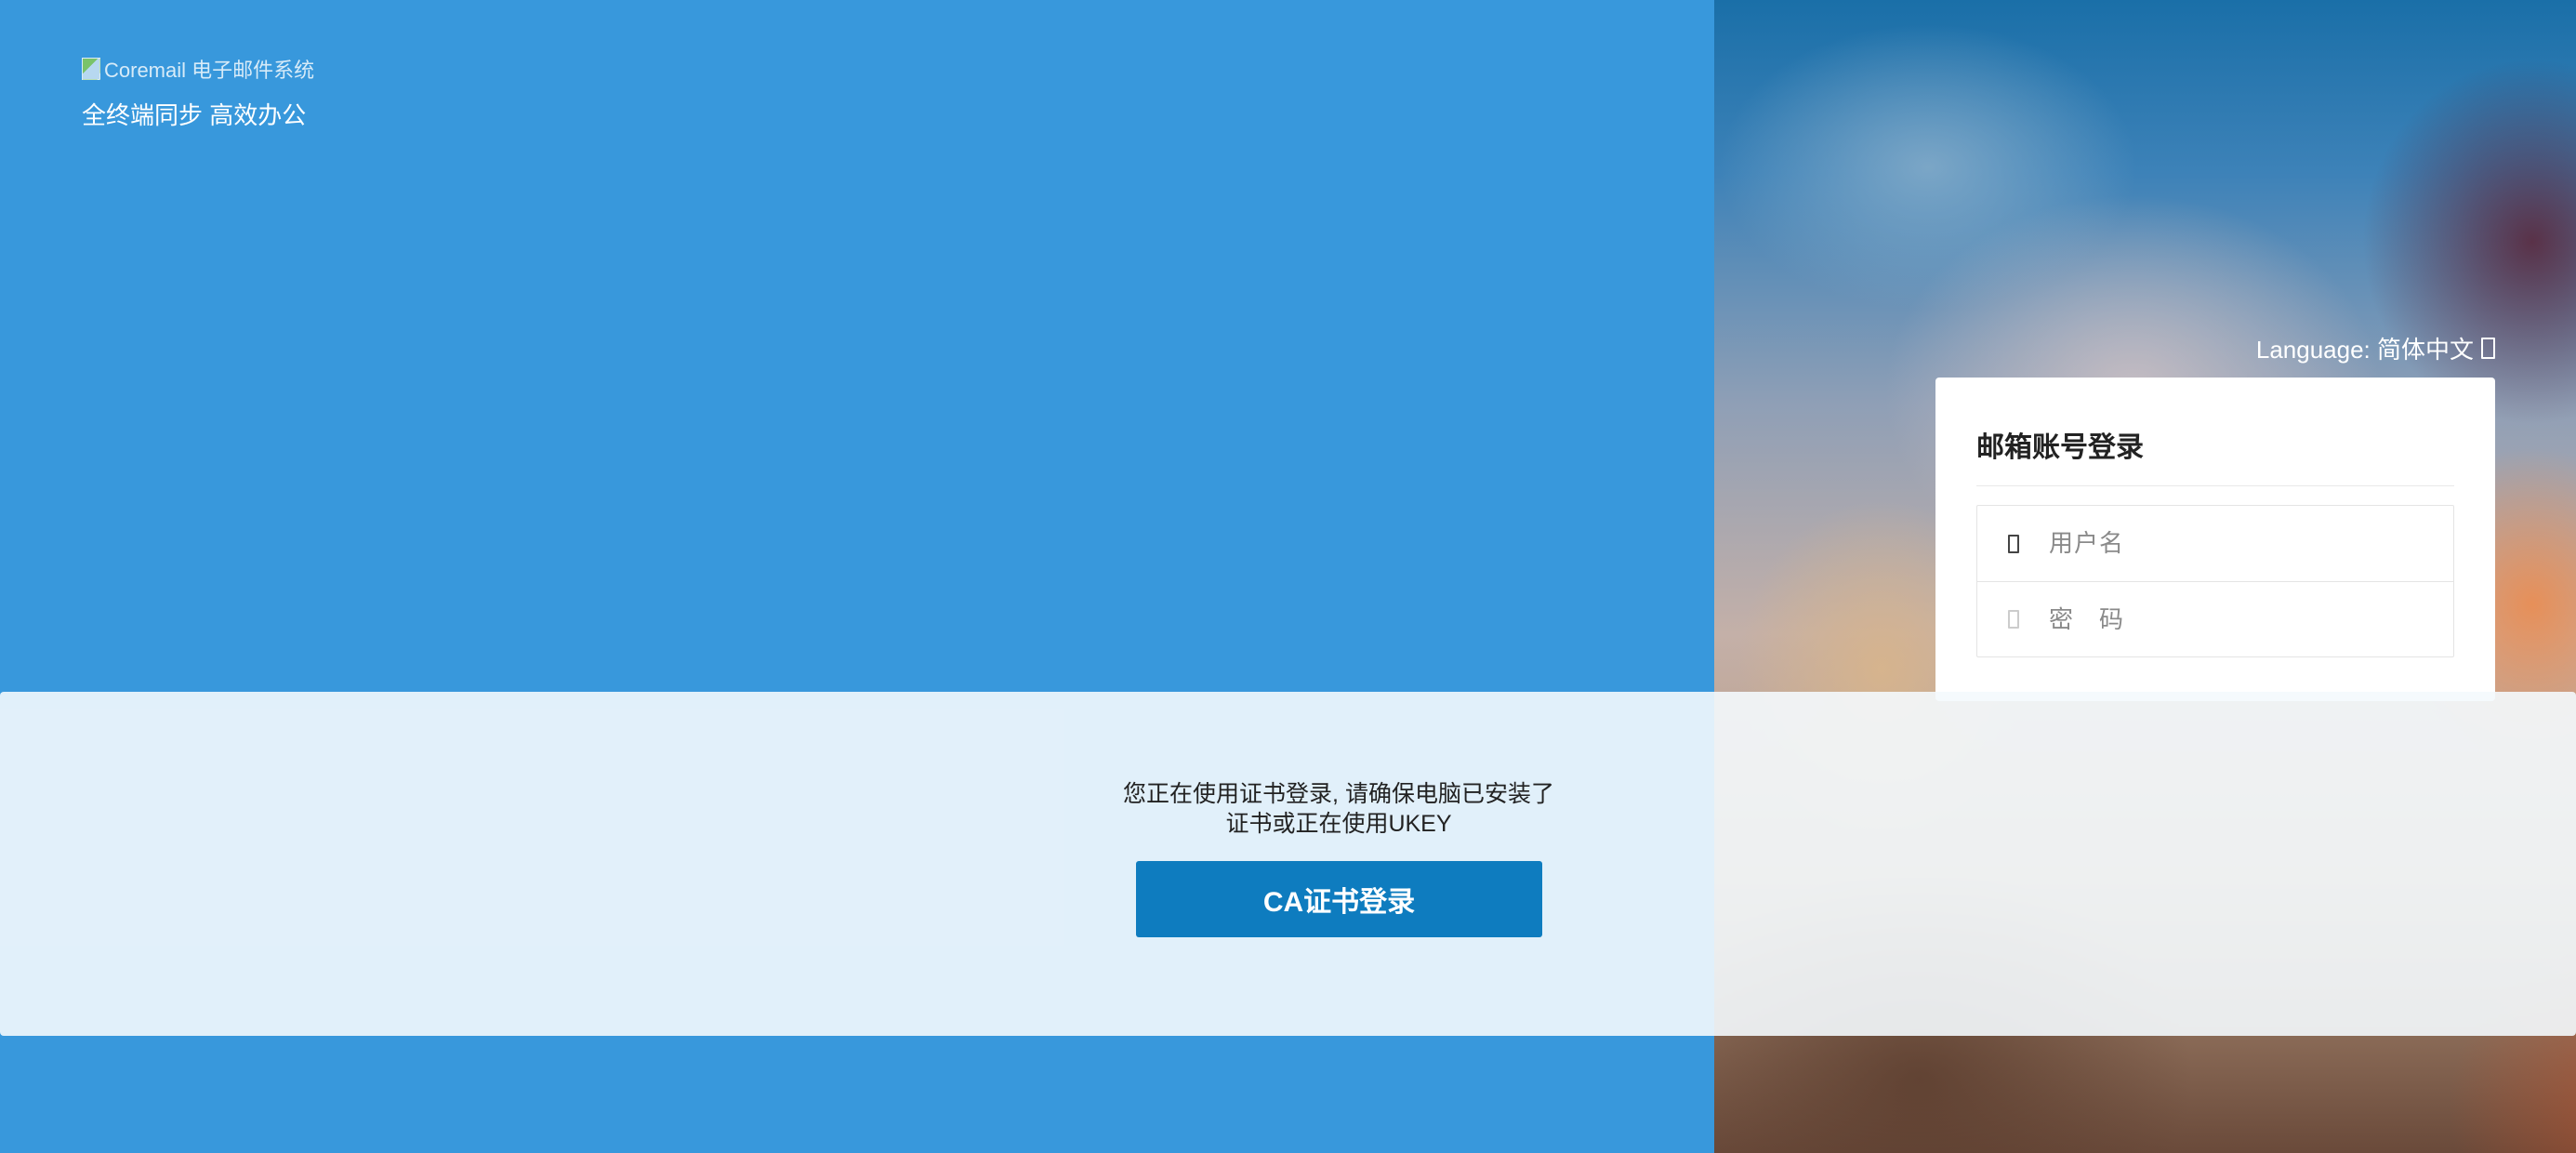 The height and width of the screenshot is (1153, 2576). I want to click on username-row, so click(2215, 543).